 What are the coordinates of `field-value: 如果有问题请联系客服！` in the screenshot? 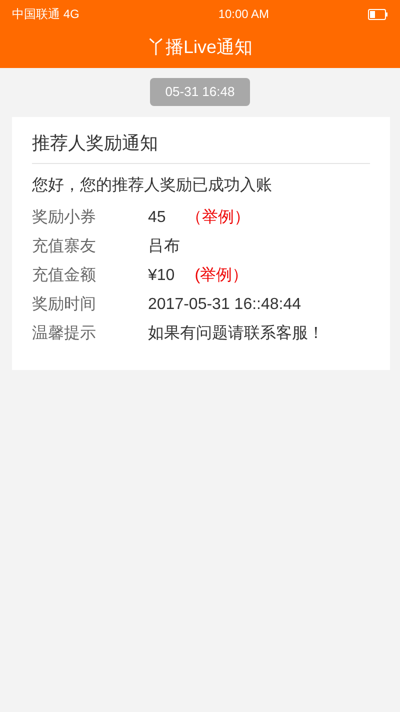 It's located at (236, 334).